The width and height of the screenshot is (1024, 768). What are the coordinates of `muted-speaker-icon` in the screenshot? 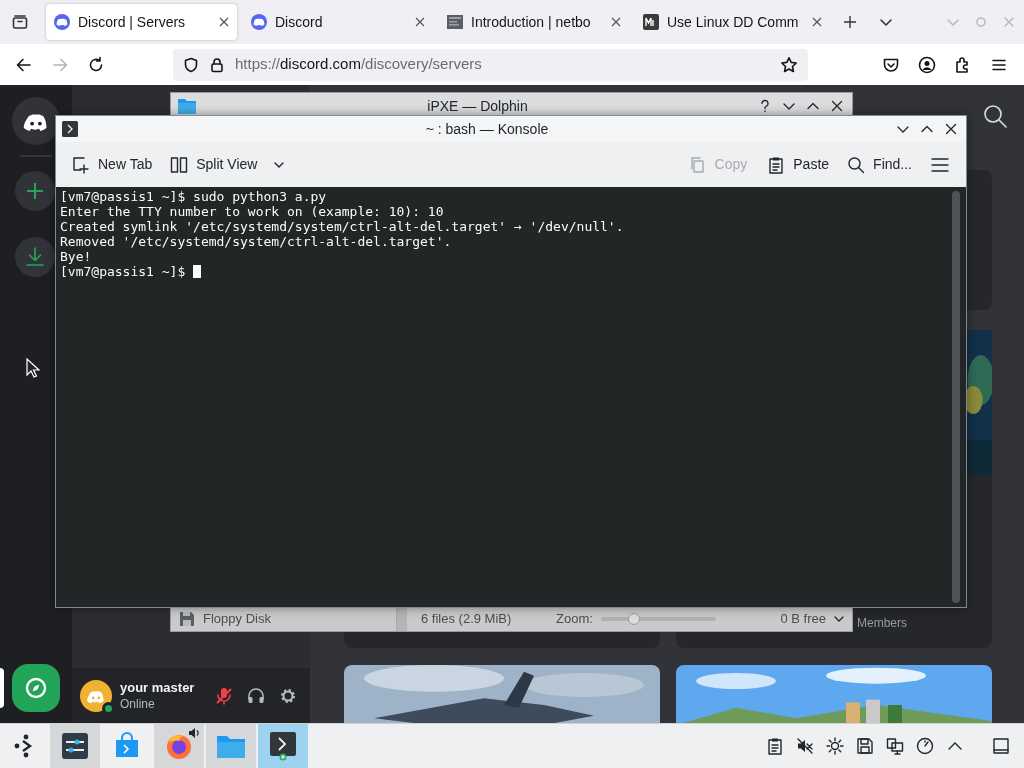 It's located at (805, 746).